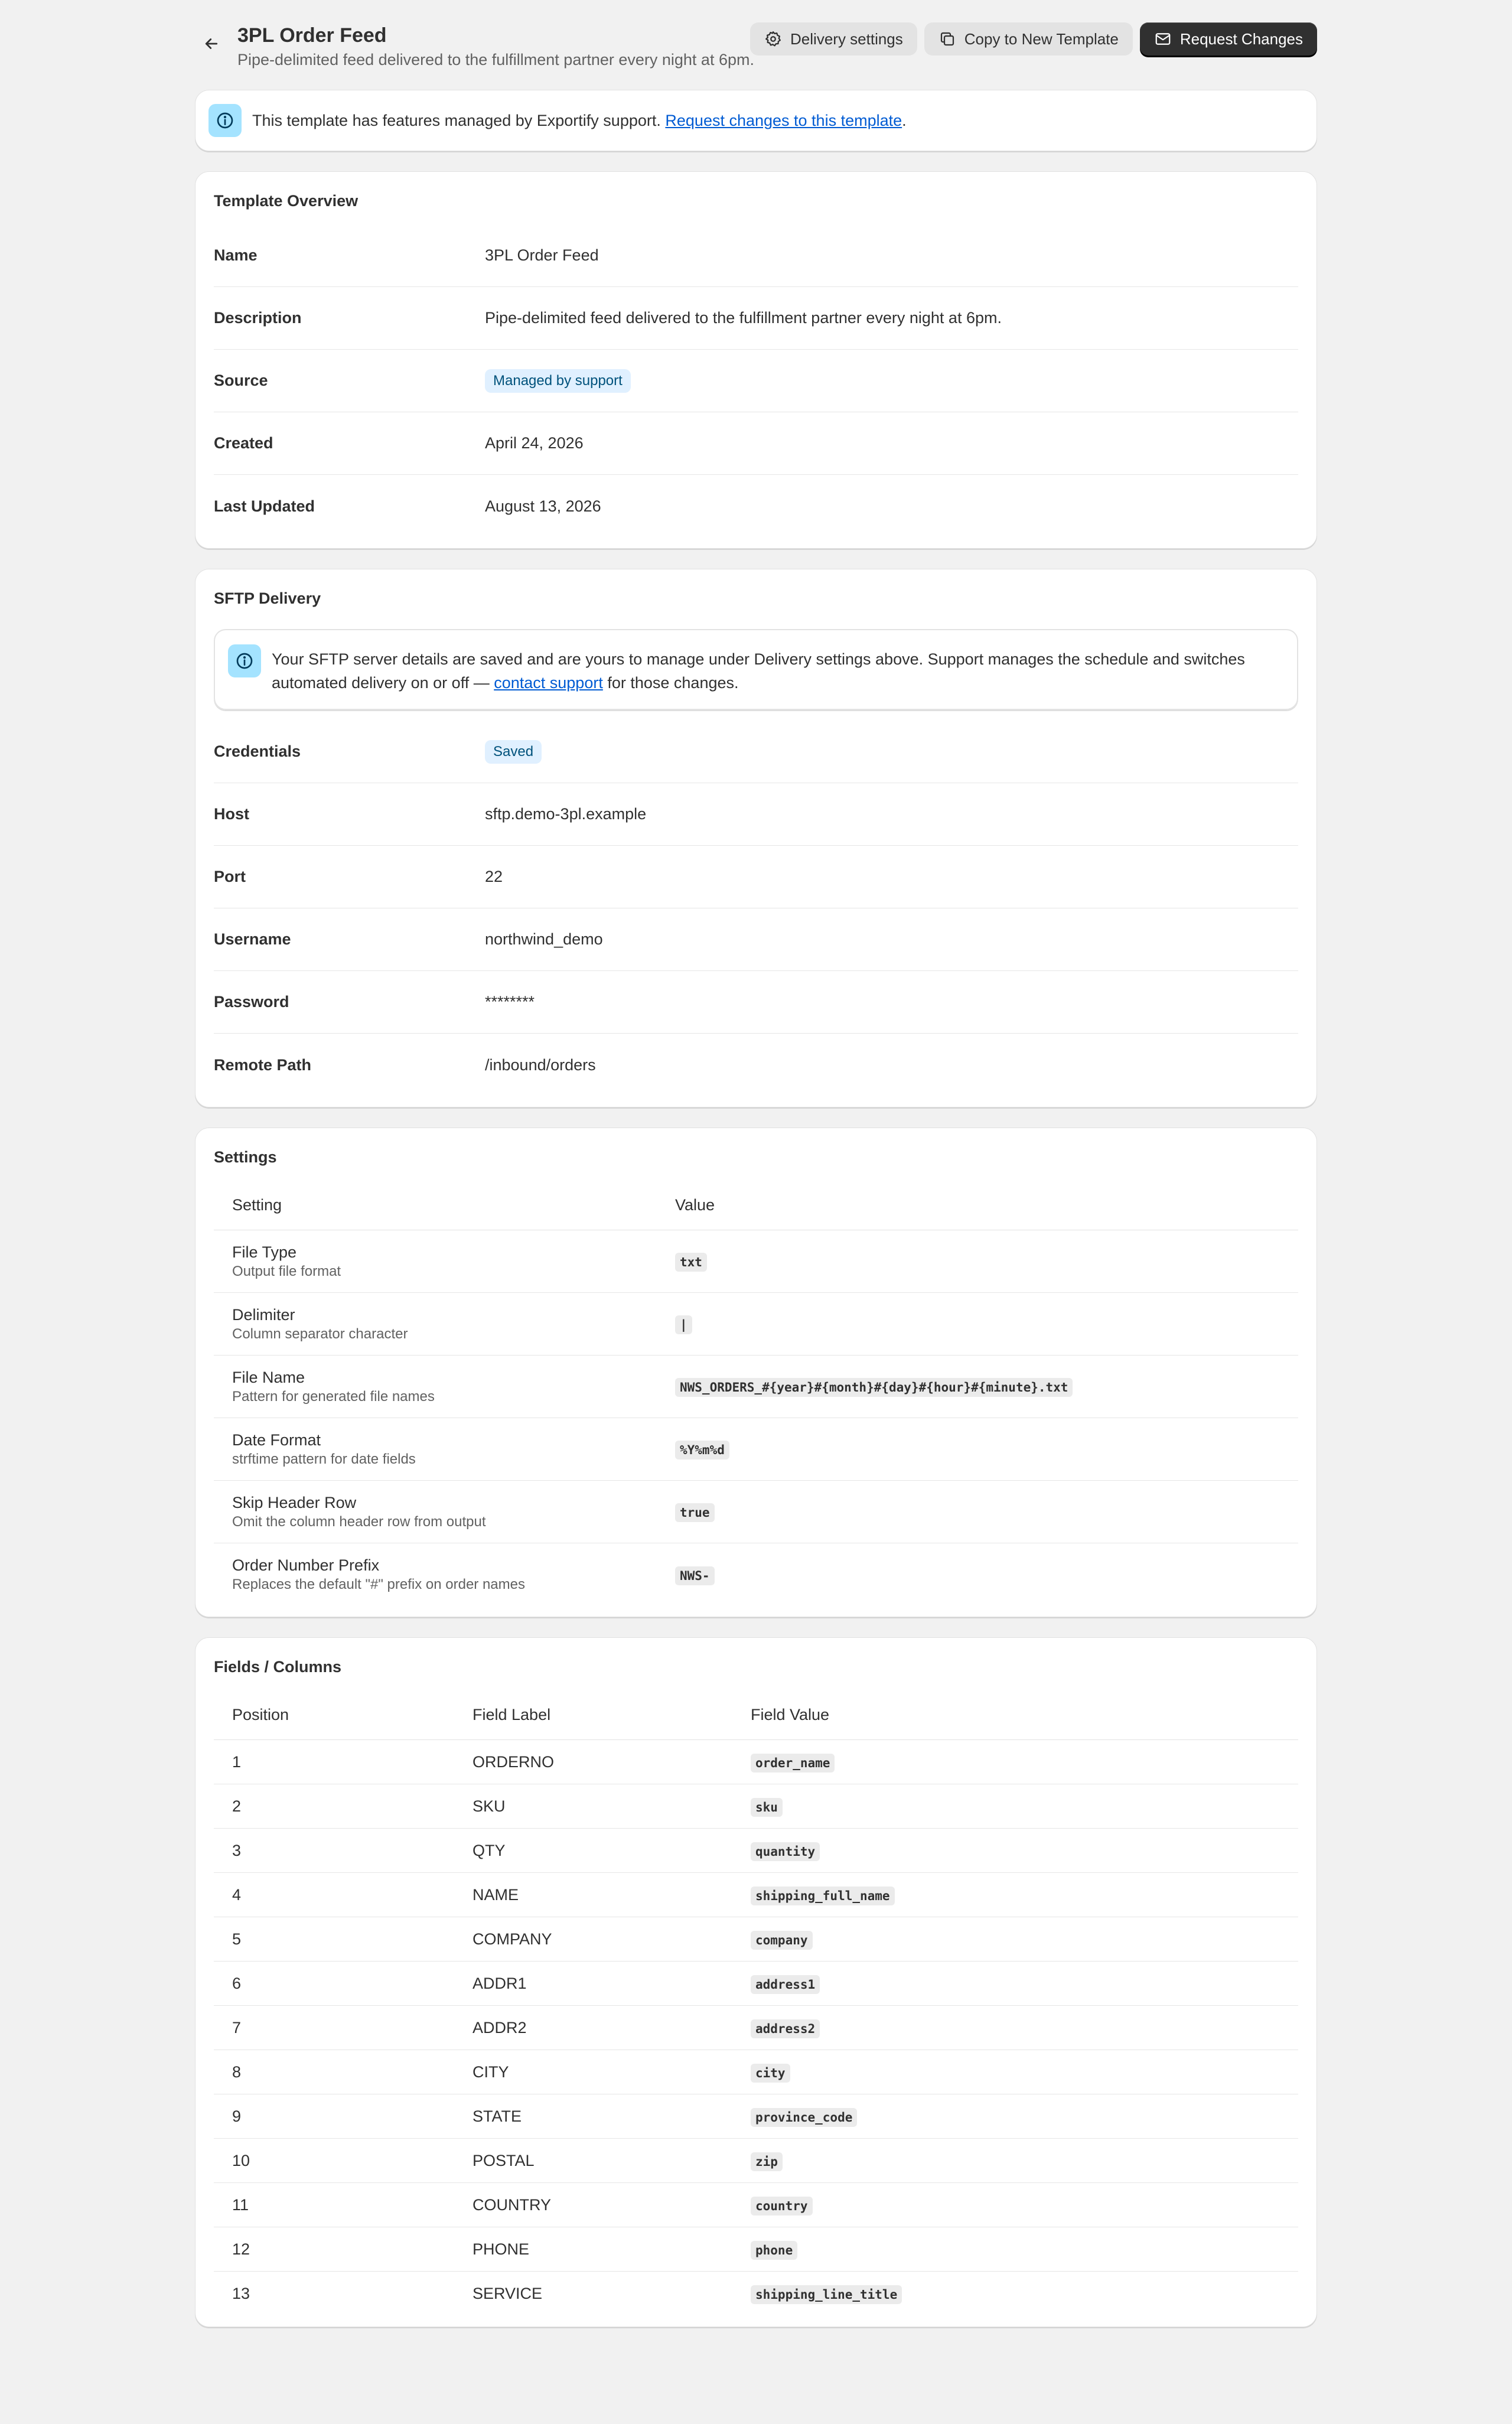  Describe the element at coordinates (790, 1714) in the screenshot. I see `column-header: Field Value` at that location.